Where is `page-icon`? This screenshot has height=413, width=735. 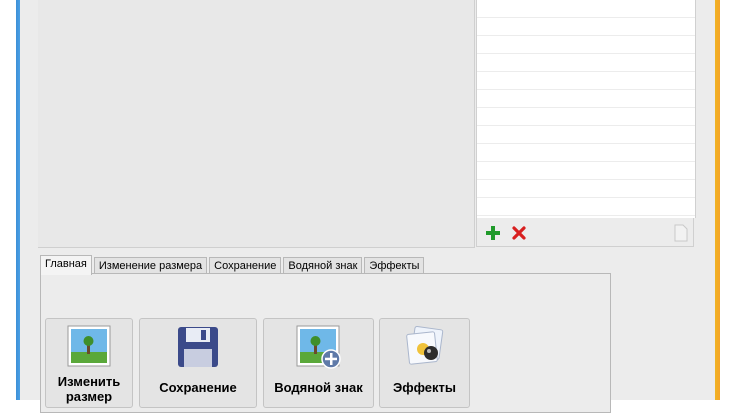 page-icon is located at coordinates (681, 233).